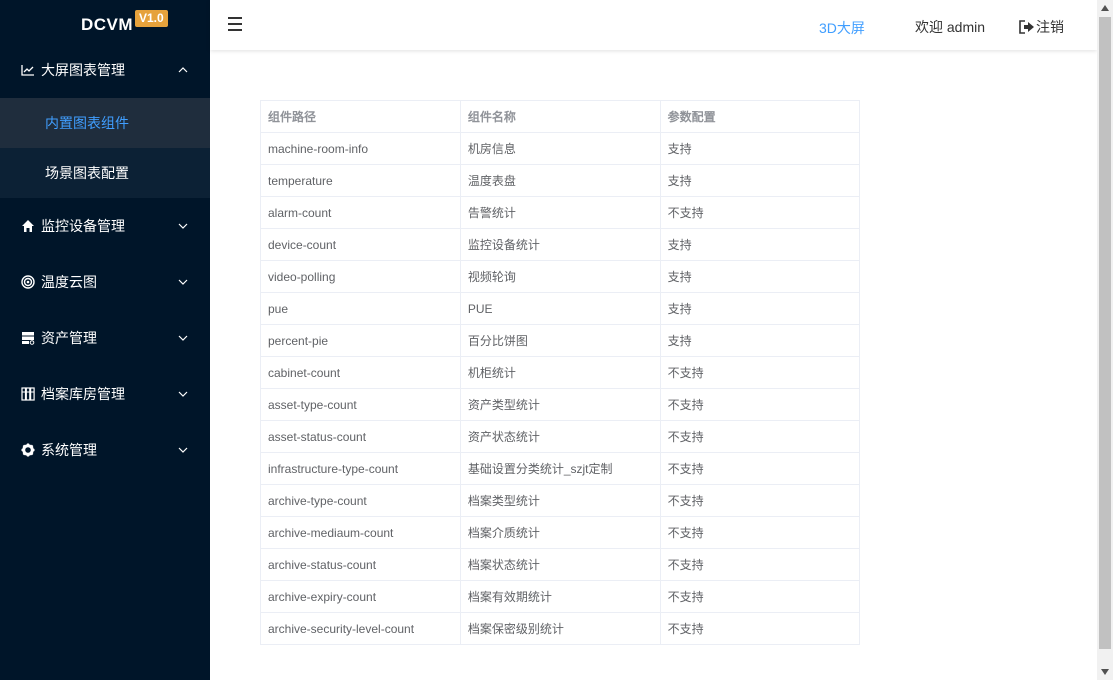  I want to click on cell-component-path: percent-pie, so click(360, 340).